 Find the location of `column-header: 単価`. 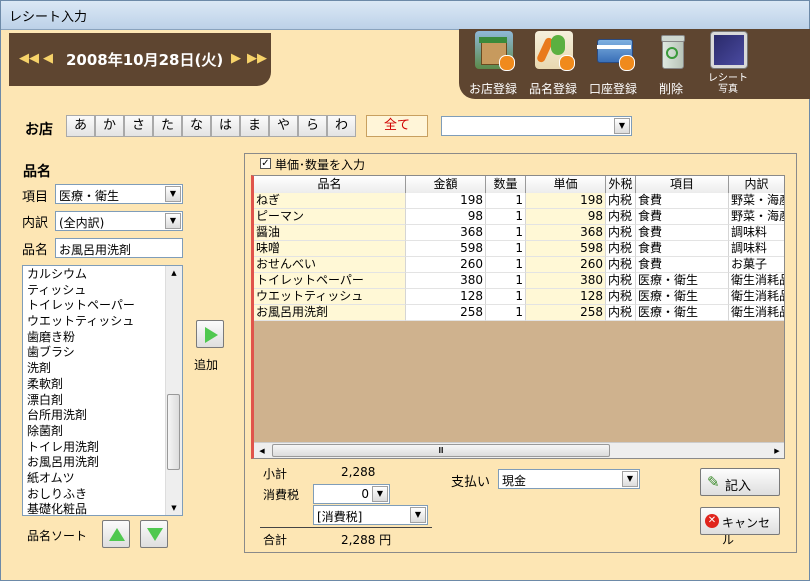

column-header: 単価 is located at coordinates (566, 184).